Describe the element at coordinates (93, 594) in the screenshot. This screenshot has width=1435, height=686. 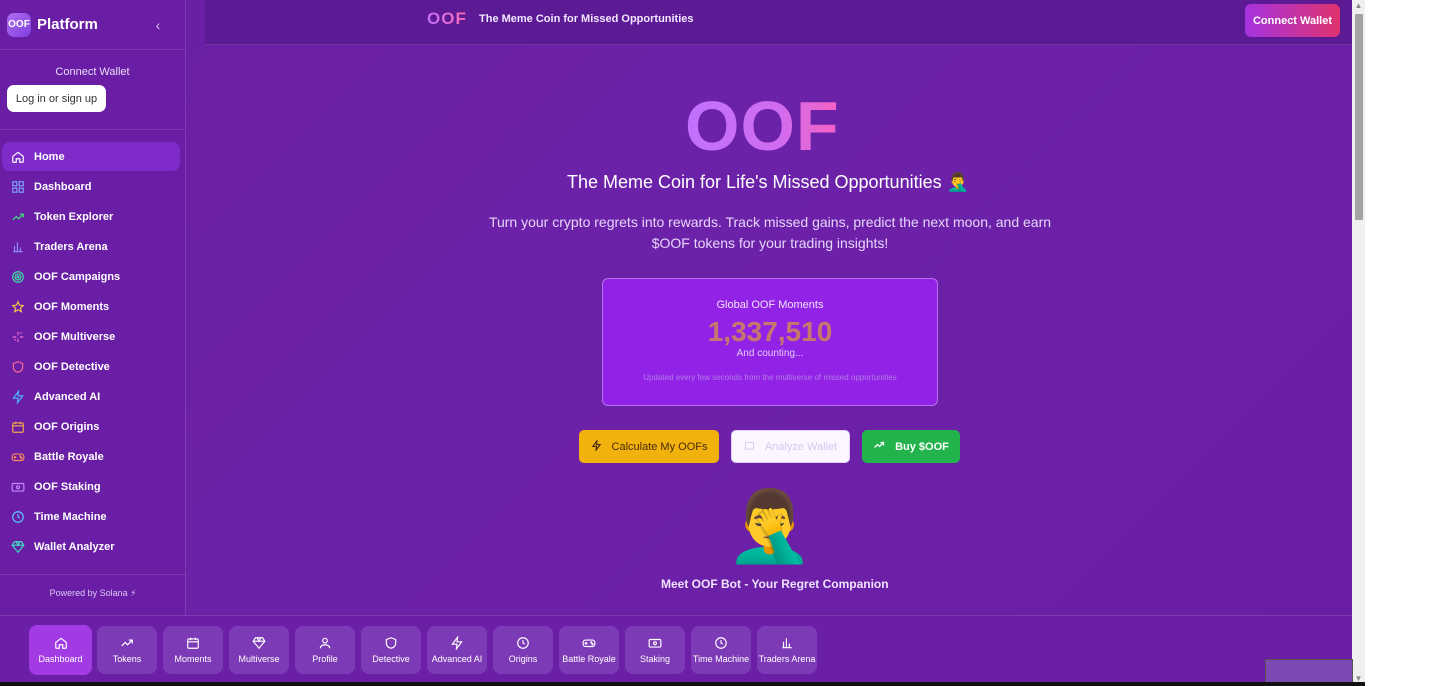
I see `powered-by-text: Powered by Solana ⚡` at that location.